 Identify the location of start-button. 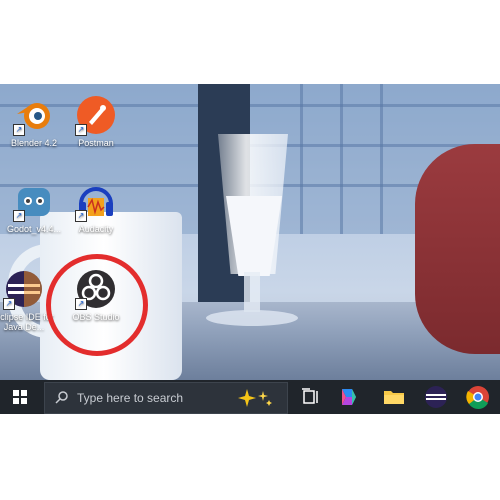
(20, 397).